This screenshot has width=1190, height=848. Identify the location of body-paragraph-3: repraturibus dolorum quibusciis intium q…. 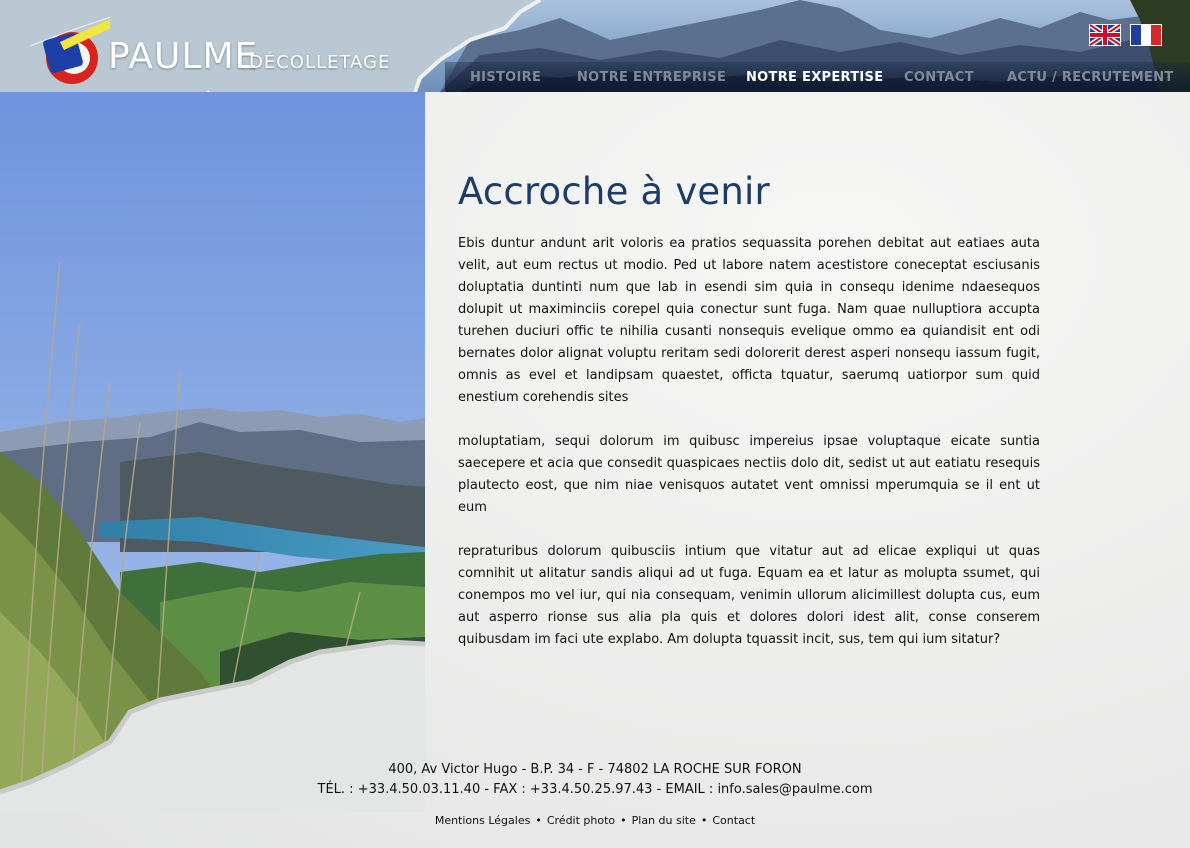
(749, 595).